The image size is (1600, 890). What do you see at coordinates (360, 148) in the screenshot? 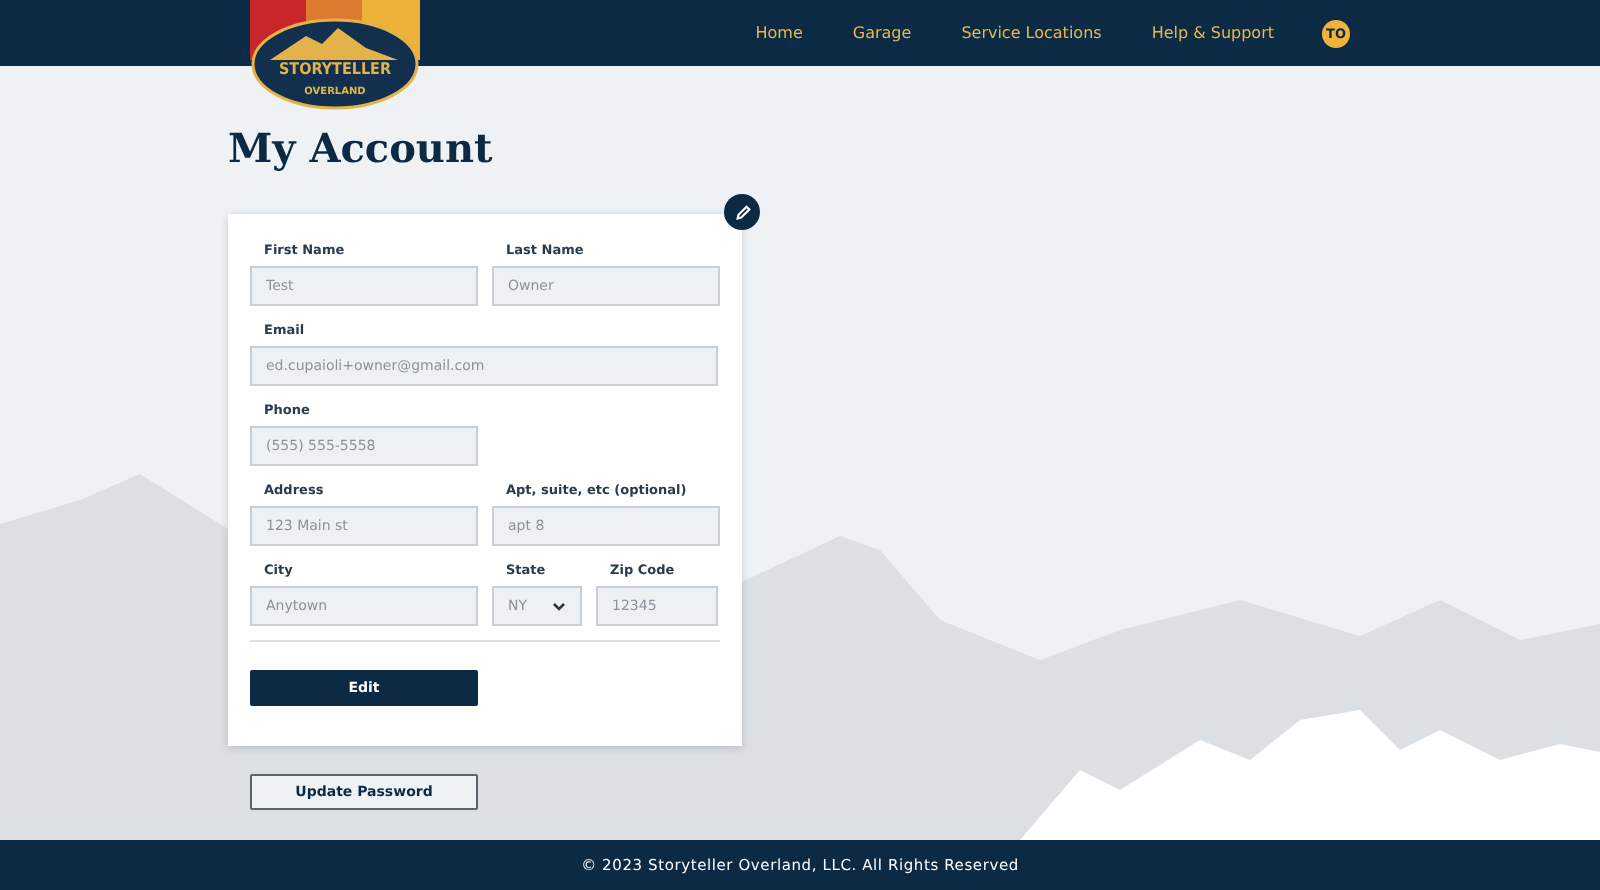
I see `page-title: My Account` at bounding box center [360, 148].